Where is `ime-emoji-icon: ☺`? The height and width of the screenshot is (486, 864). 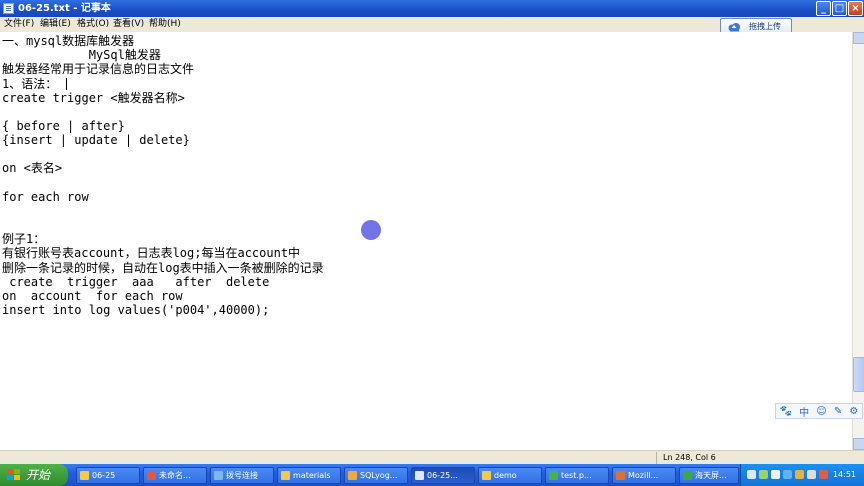
ime-emoji-icon: ☺ is located at coordinates (821, 411).